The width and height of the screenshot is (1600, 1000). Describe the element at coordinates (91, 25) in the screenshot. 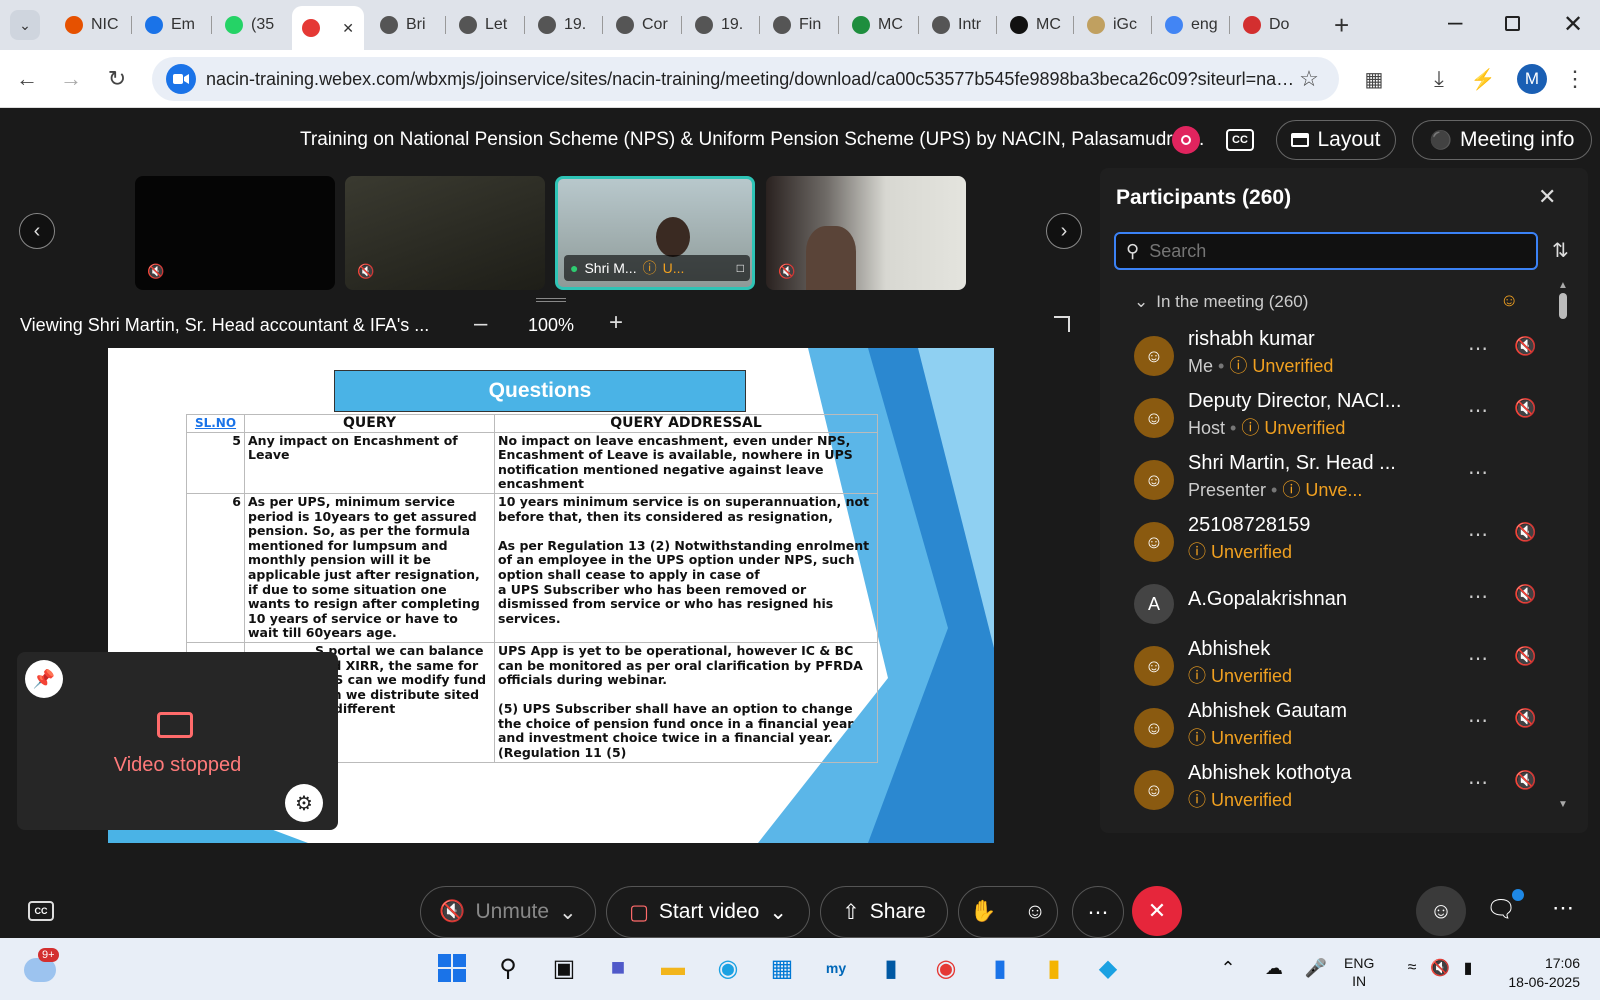

I see `browser-tab: NIC` at that location.